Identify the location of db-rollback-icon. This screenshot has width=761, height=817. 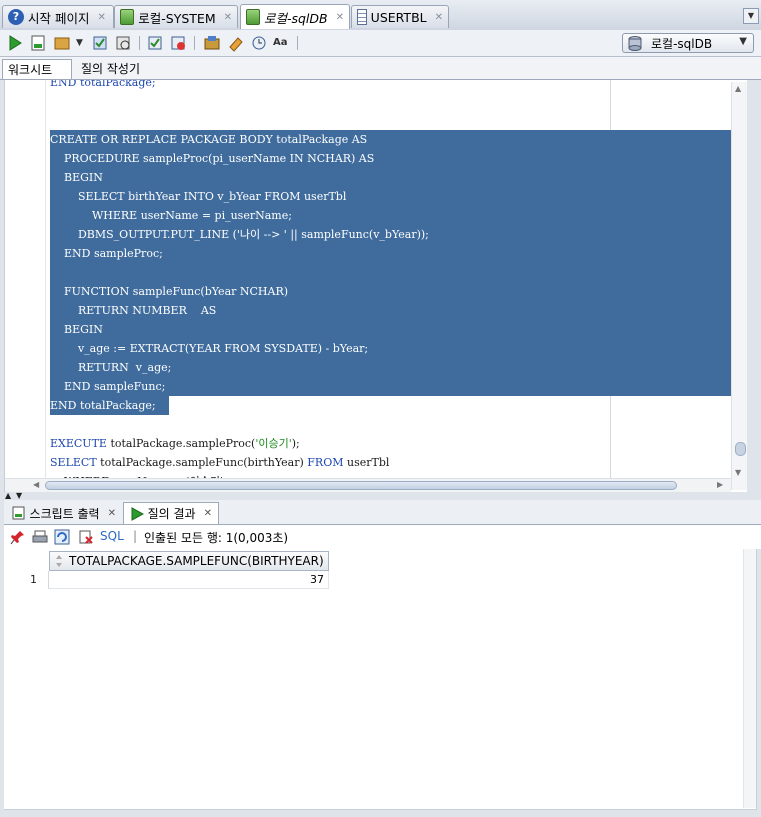
(123, 43).